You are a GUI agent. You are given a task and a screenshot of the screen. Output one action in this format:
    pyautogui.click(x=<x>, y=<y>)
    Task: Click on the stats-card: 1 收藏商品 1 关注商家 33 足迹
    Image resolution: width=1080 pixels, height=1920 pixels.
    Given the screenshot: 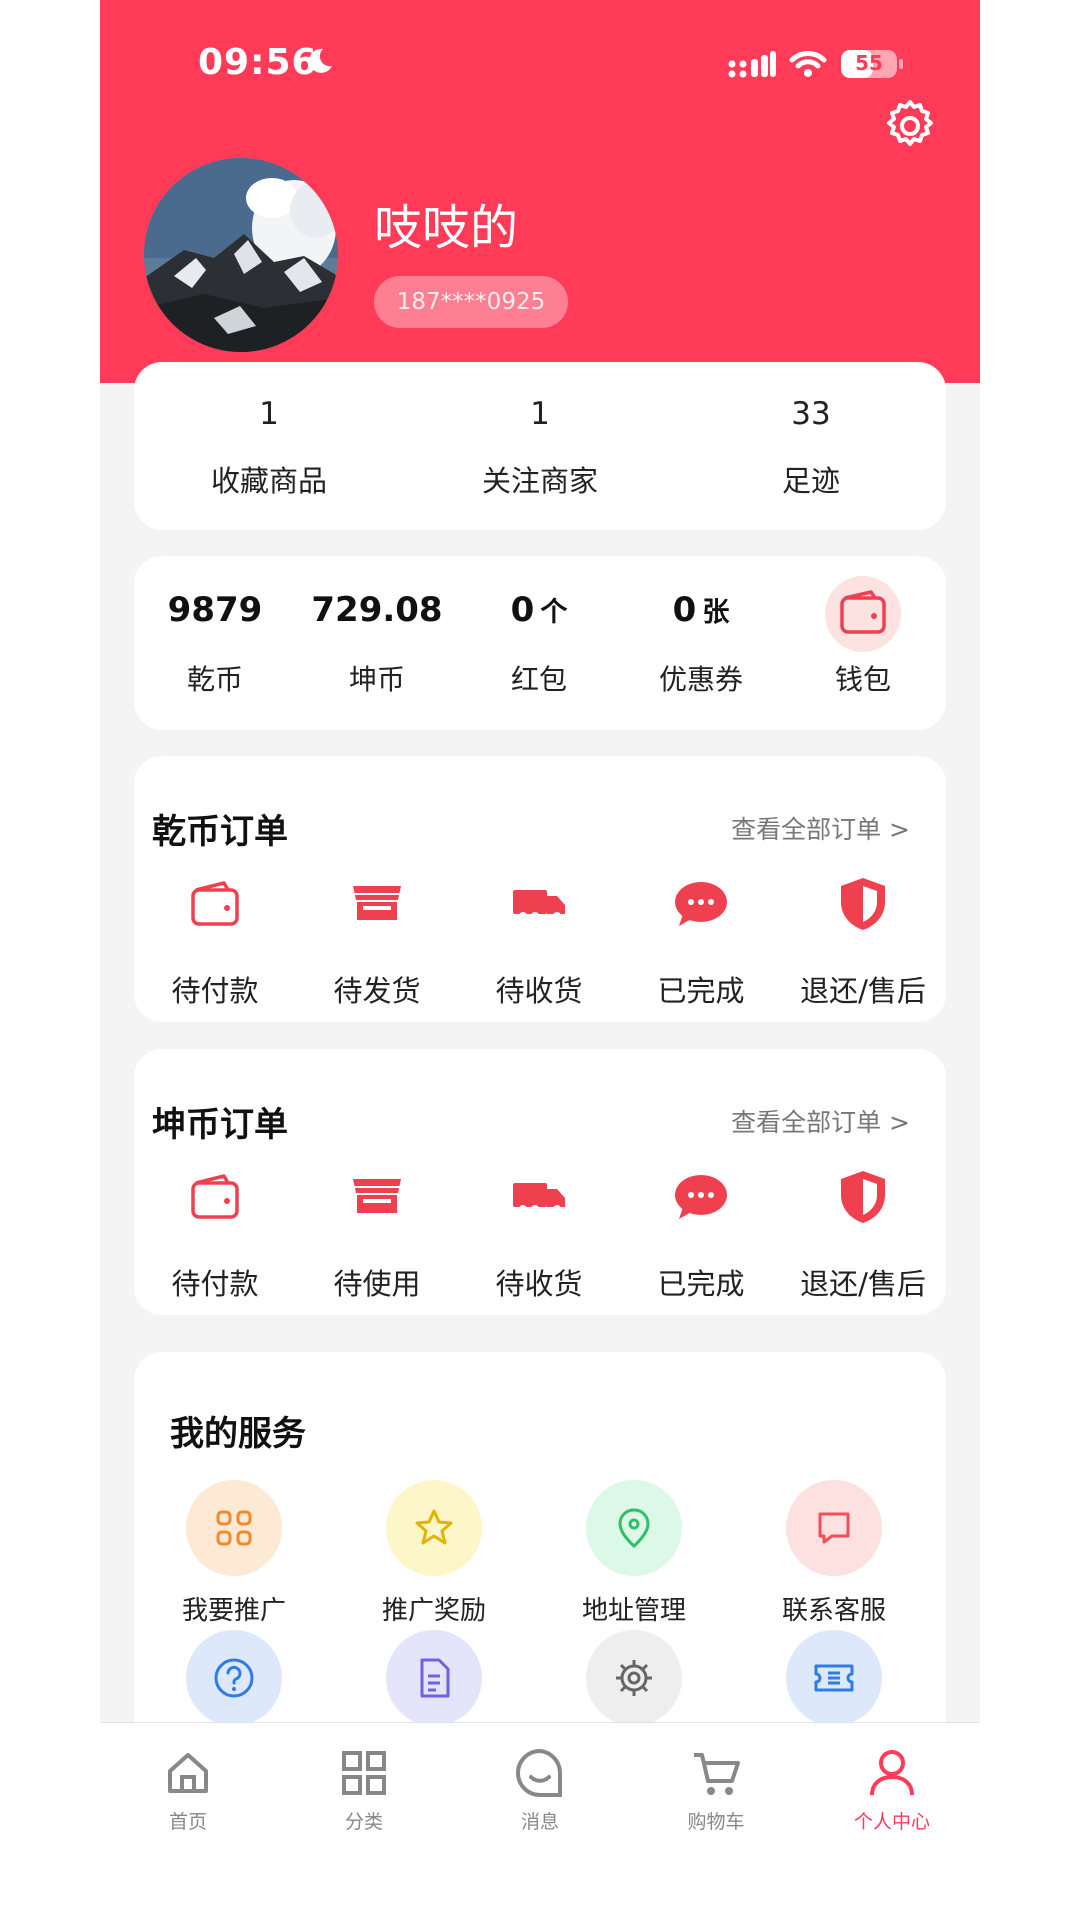 What is the action you would take?
    pyautogui.click(x=540, y=446)
    